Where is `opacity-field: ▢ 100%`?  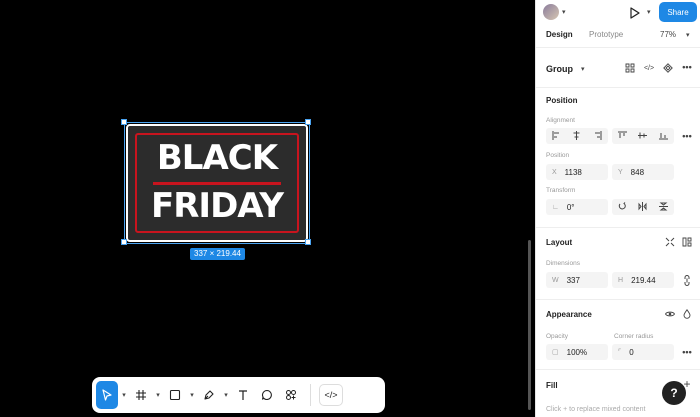 opacity-field: ▢ 100% is located at coordinates (577, 352).